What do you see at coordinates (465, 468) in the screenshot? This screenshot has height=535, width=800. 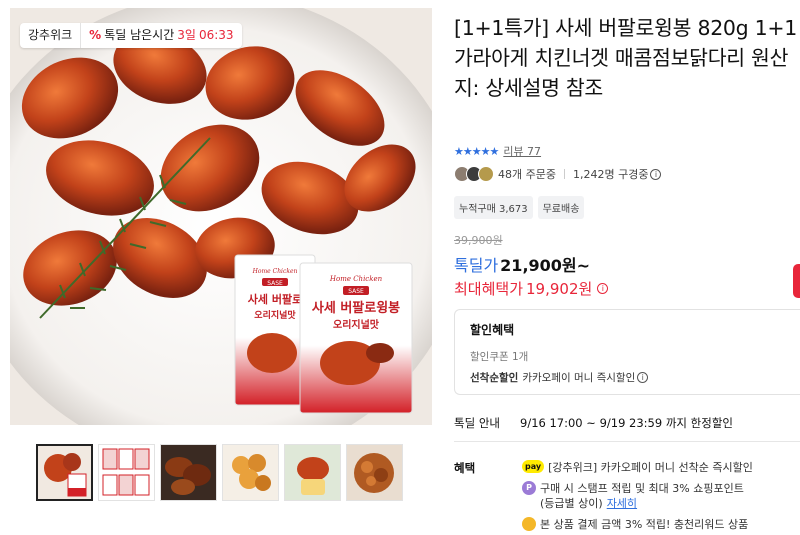 I see `benefits-label: 혜택` at bounding box center [465, 468].